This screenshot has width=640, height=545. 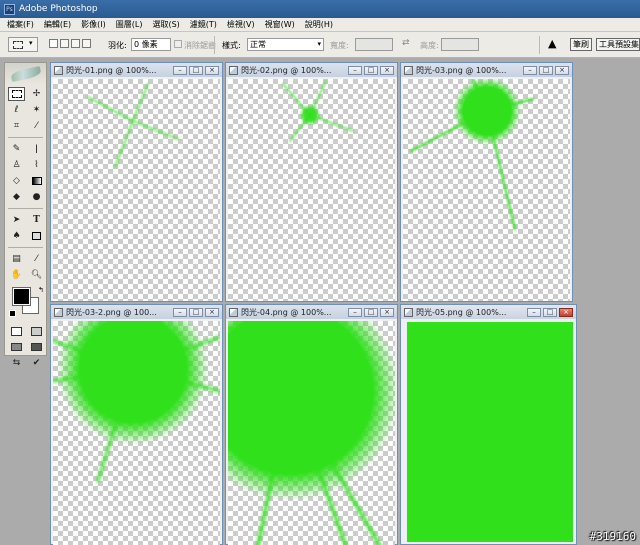 What do you see at coordinates (16, 331) in the screenshot?
I see `standard-mode-icon` at bounding box center [16, 331].